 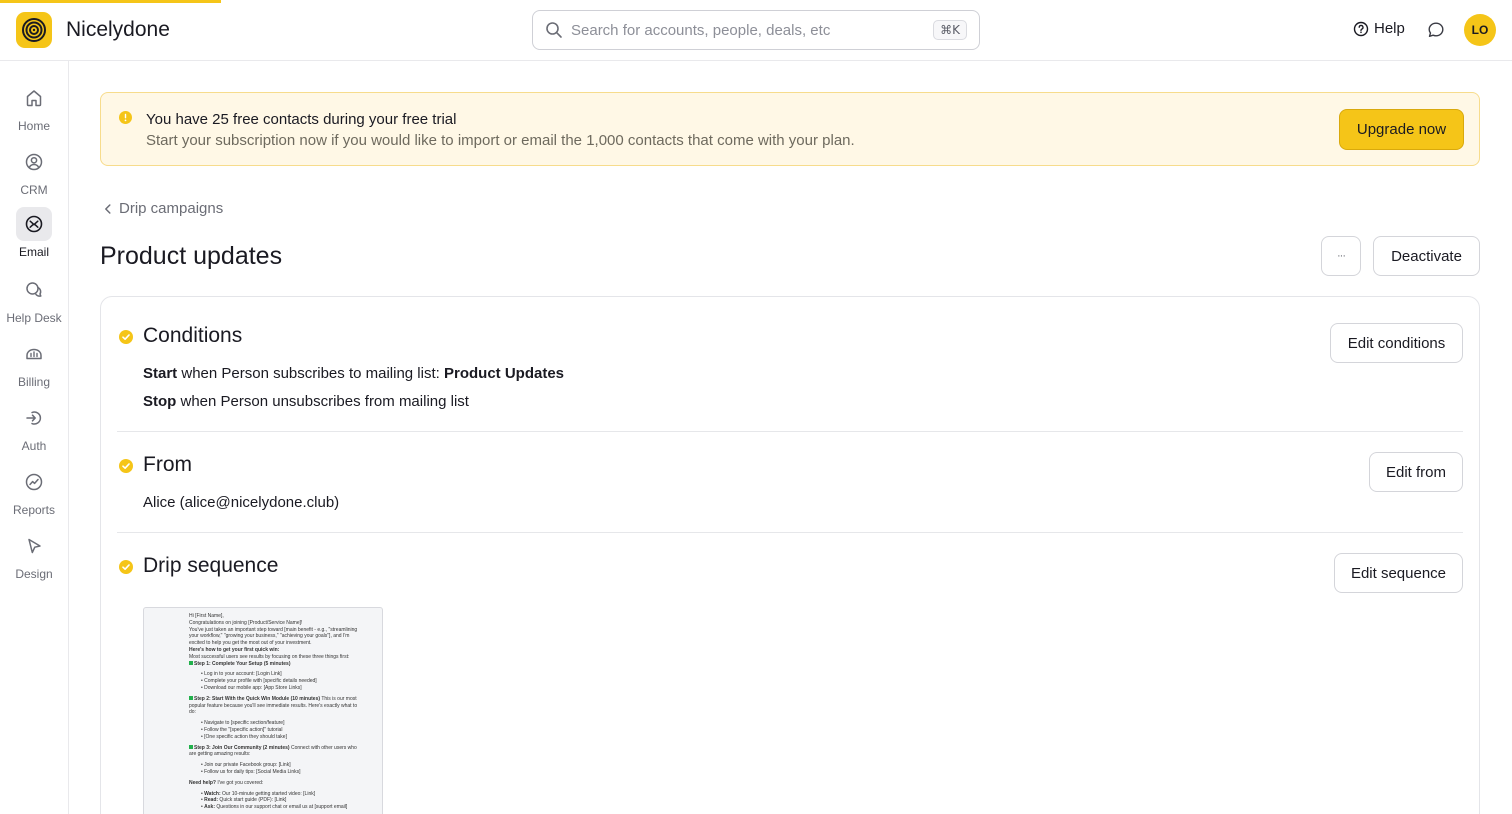 I want to click on preview-bullet: Watch:, so click(x=212, y=793).